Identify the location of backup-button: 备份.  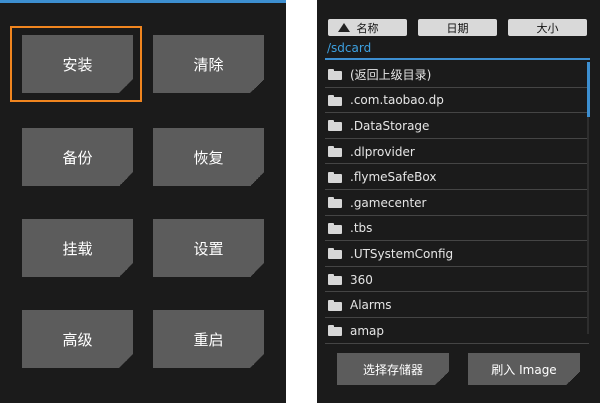
(77, 157).